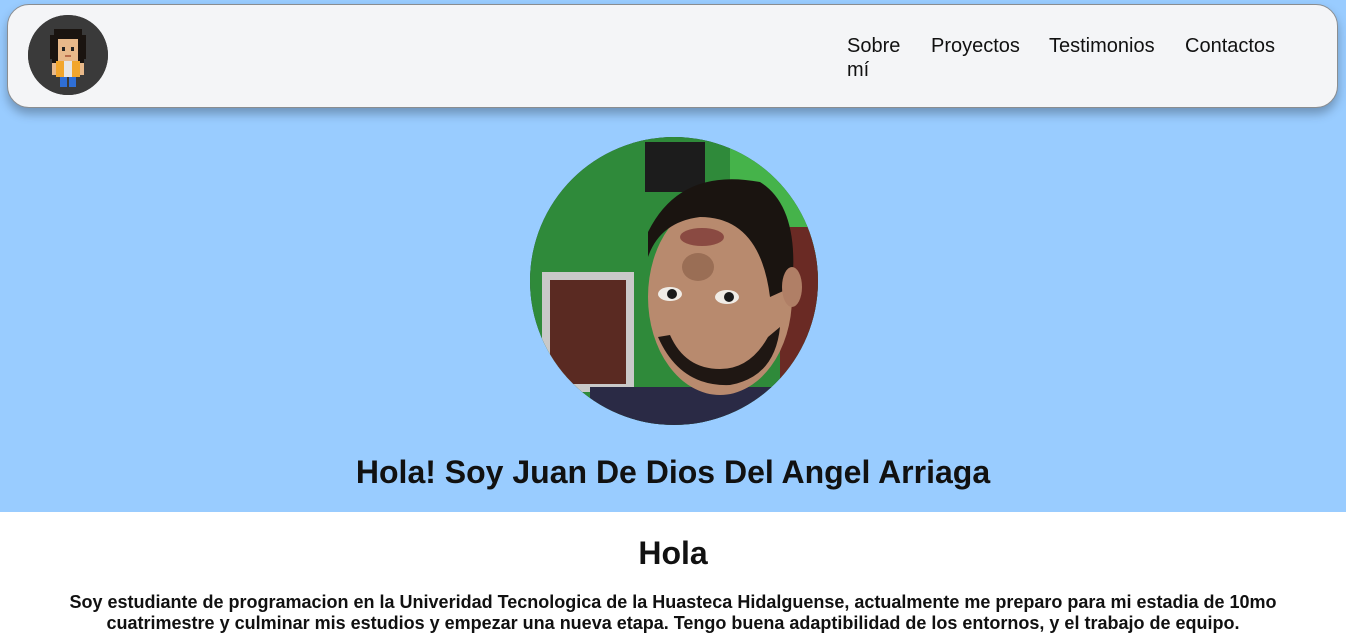 The height and width of the screenshot is (634, 1346). I want to click on nav-link-testimonios: Testimonios, so click(1102, 46).